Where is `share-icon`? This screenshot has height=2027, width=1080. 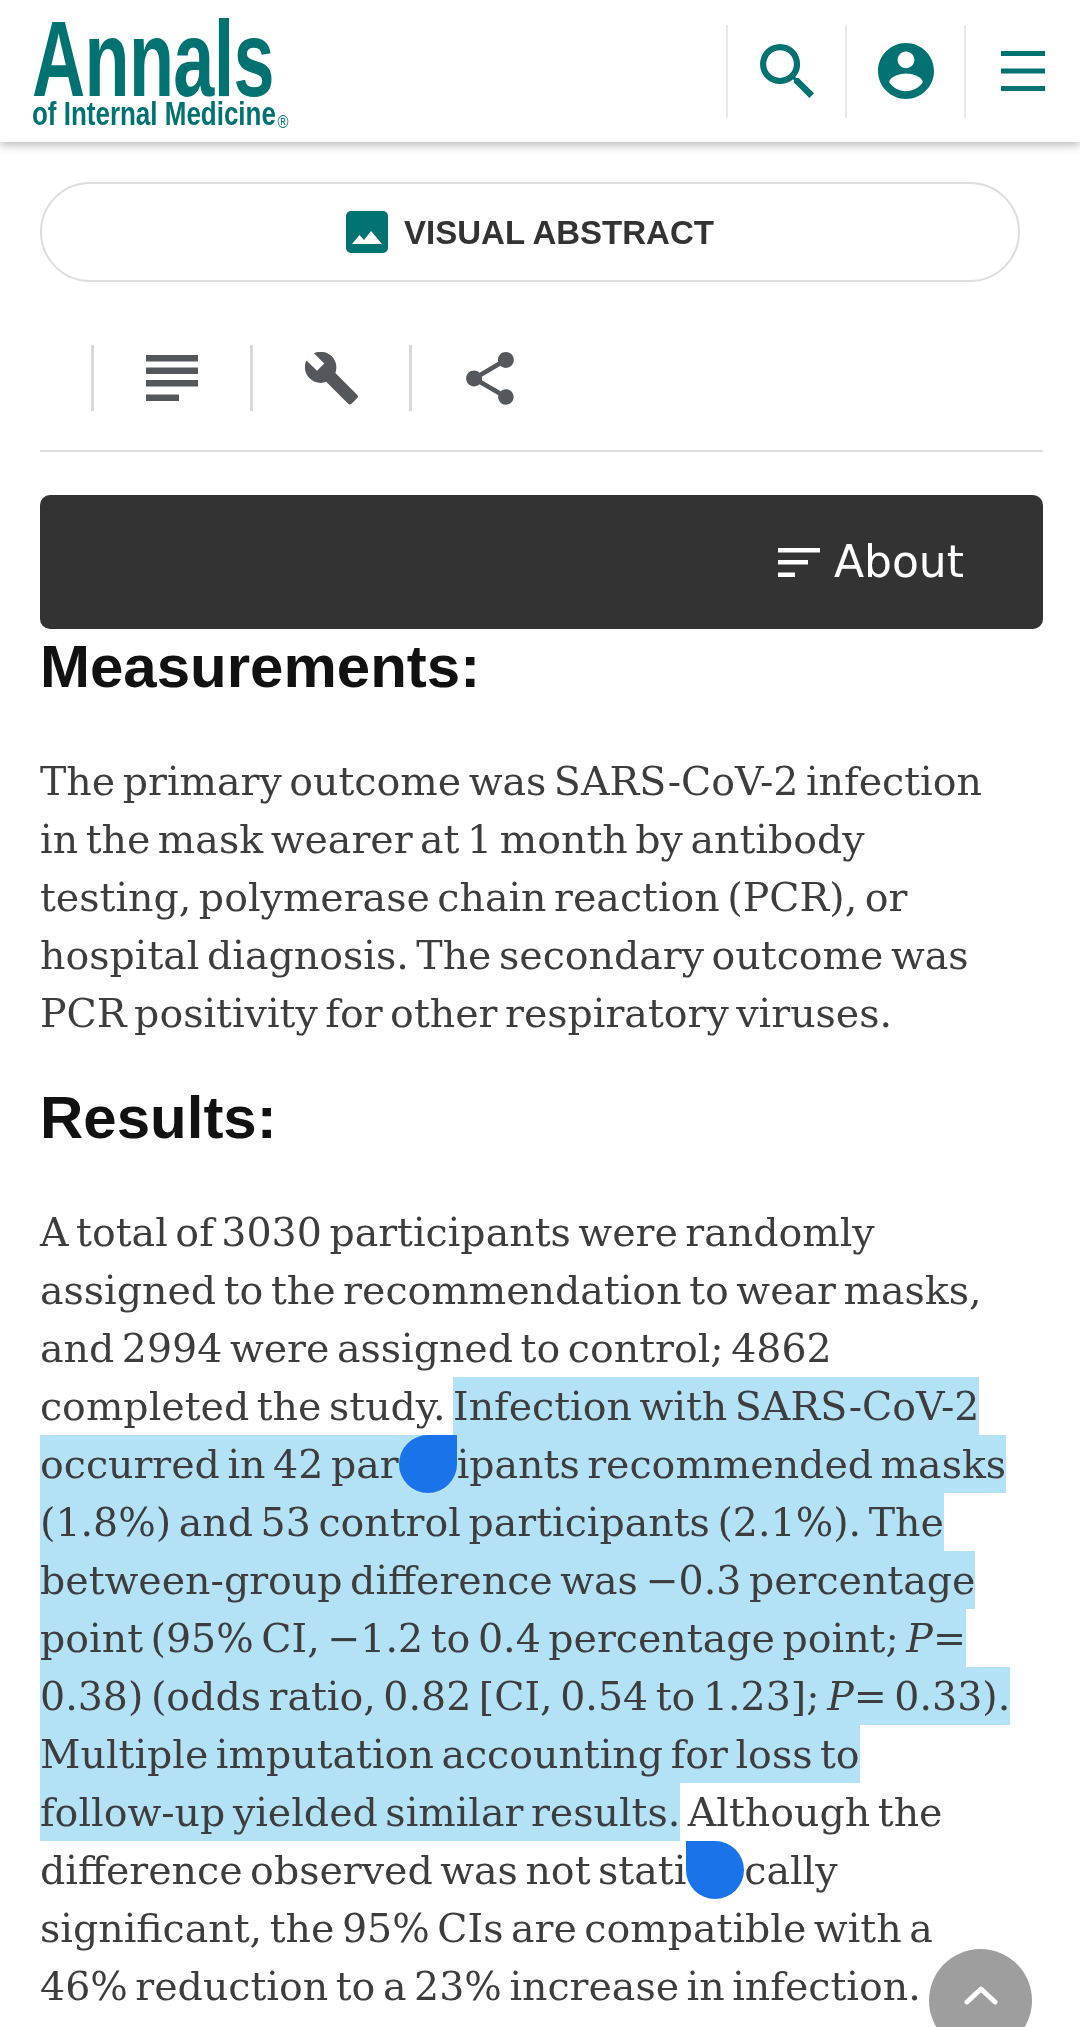
share-icon is located at coordinates (490, 378).